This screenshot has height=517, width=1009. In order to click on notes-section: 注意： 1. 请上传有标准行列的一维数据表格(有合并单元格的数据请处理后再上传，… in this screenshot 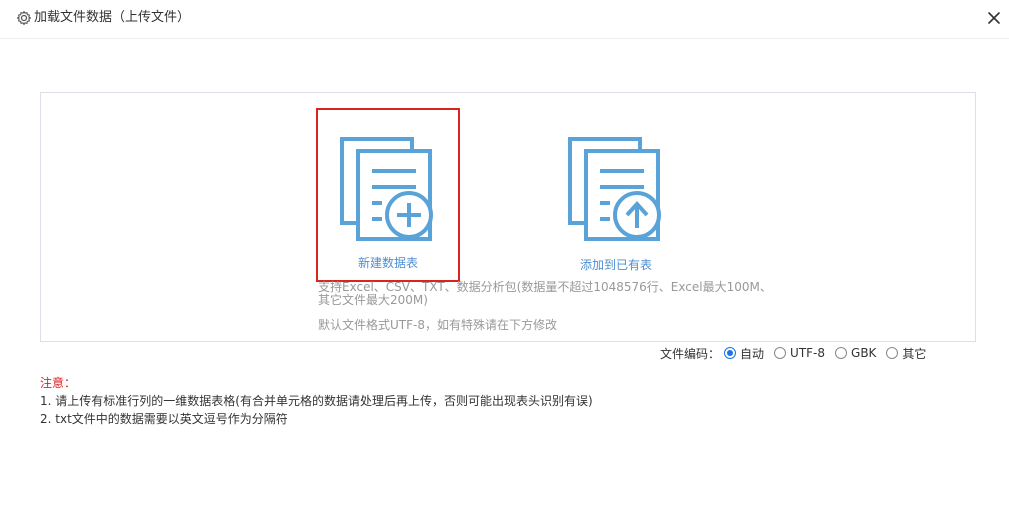, I will do `click(316, 401)`.